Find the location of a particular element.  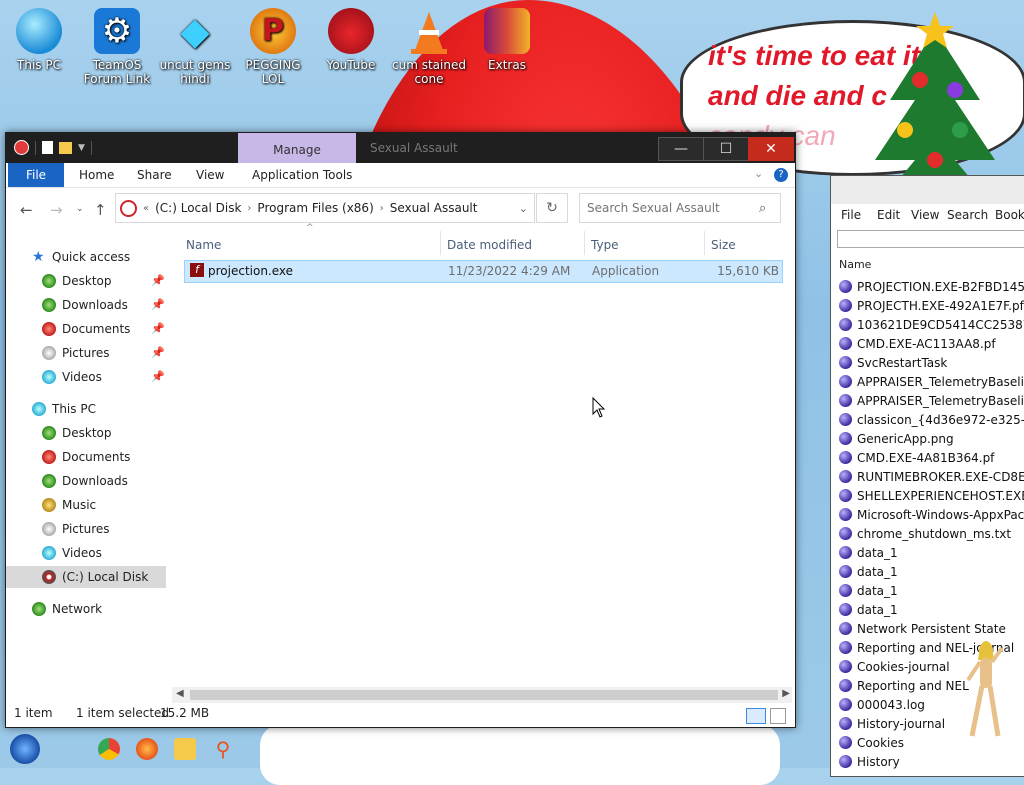

large-icons-view-icon is located at coordinates (778, 716).